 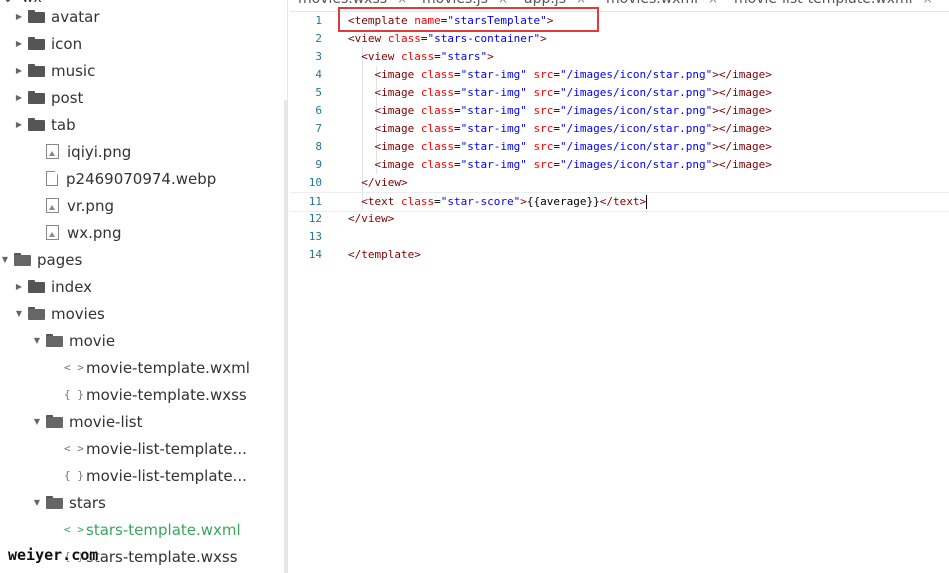 I want to click on tree-item-movie-template-wxml: ▶< >movie-template.wxml, so click(x=142, y=367).